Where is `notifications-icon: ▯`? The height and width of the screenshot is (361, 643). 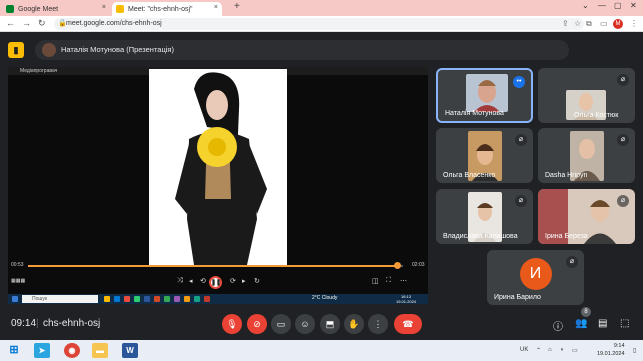
notifications-icon: ▯ is located at coordinates (634, 350).